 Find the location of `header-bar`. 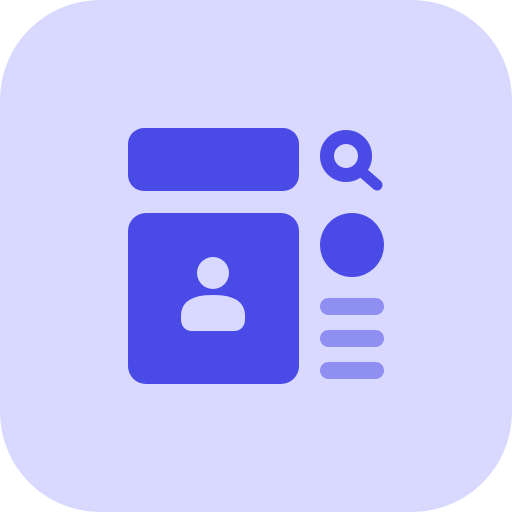

header-bar is located at coordinates (213, 159).